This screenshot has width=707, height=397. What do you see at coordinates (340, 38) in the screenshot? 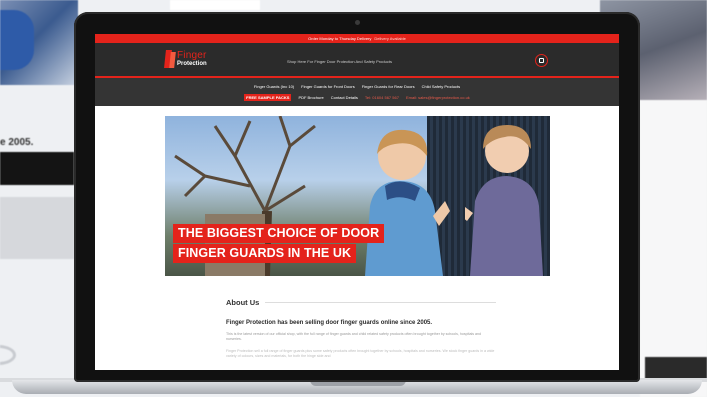
I see `promo-text: Order Monday to Thursday Delivery` at bounding box center [340, 38].